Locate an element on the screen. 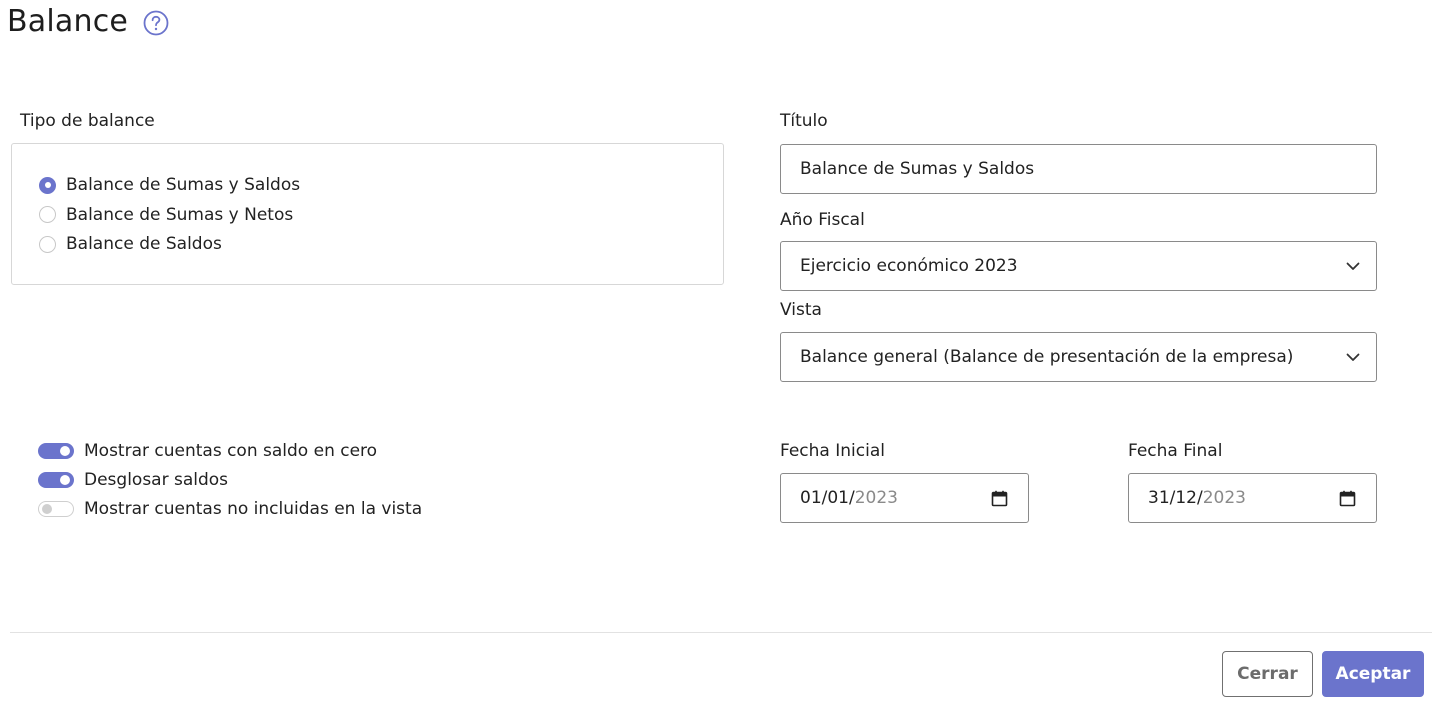  balance-type-label: Tipo de balance is located at coordinates (87, 121).